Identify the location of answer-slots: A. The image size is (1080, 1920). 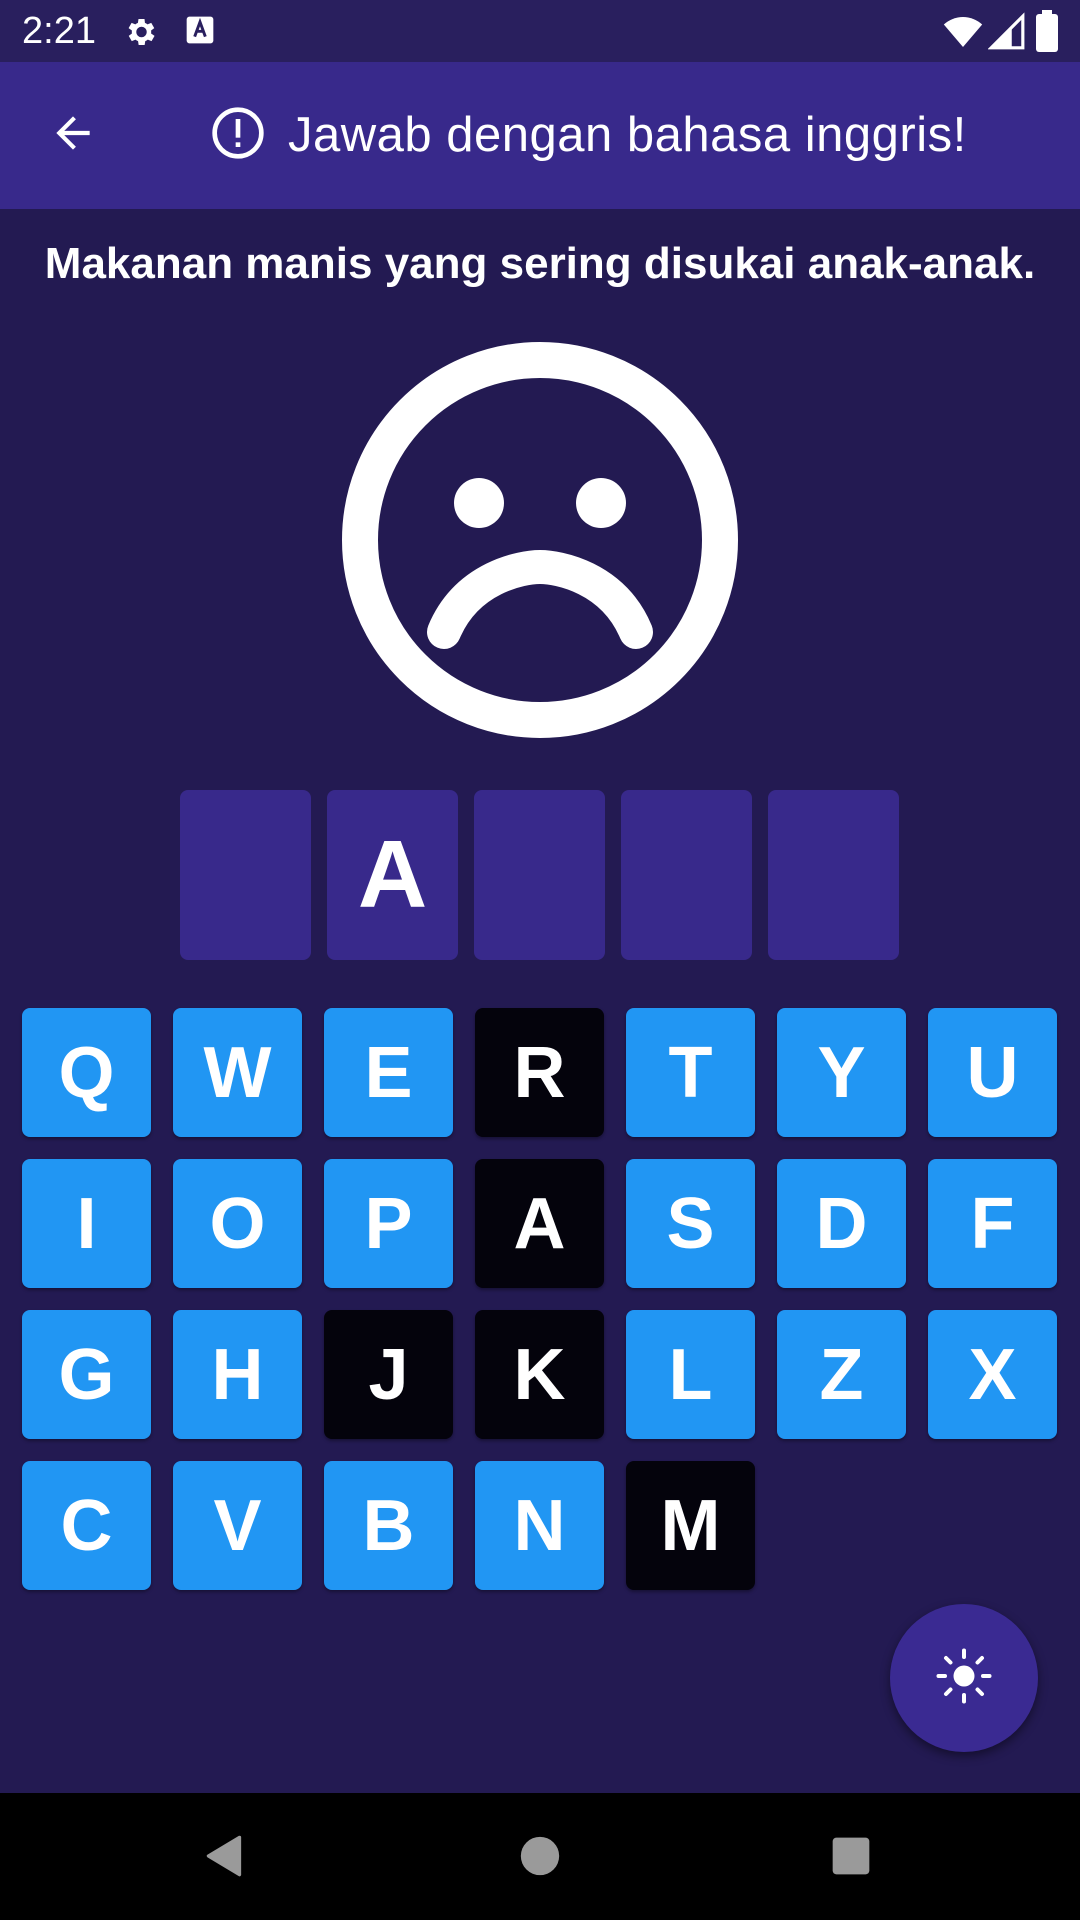
(540, 875).